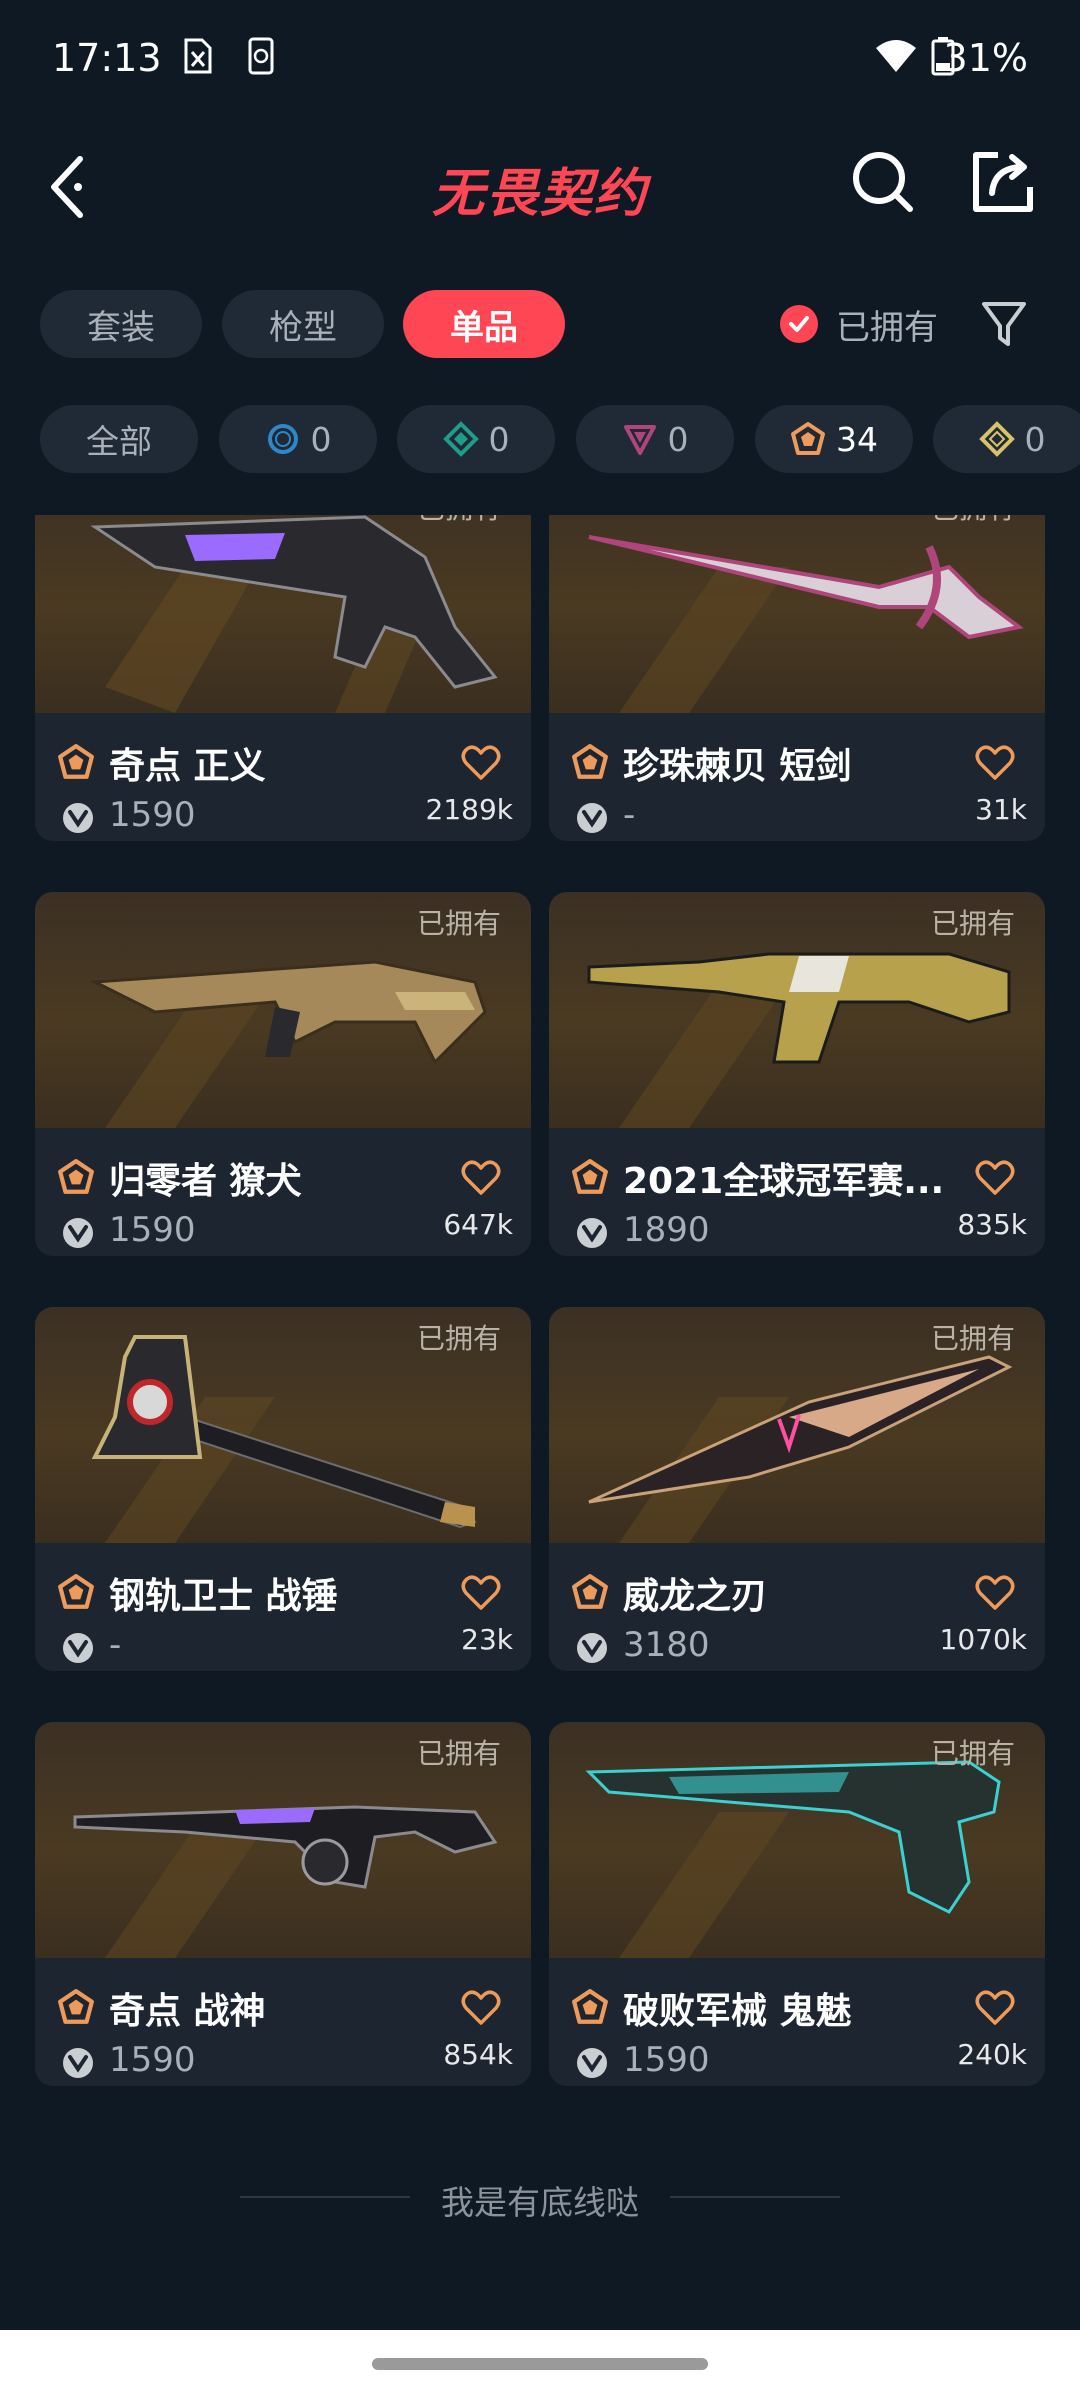  What do you see at coordinates (797, 1904) in the screenshot?
I see `item-card: 已拥有 破败军械 鬼魅 1590 240k` at bounding box center [797, 1904].